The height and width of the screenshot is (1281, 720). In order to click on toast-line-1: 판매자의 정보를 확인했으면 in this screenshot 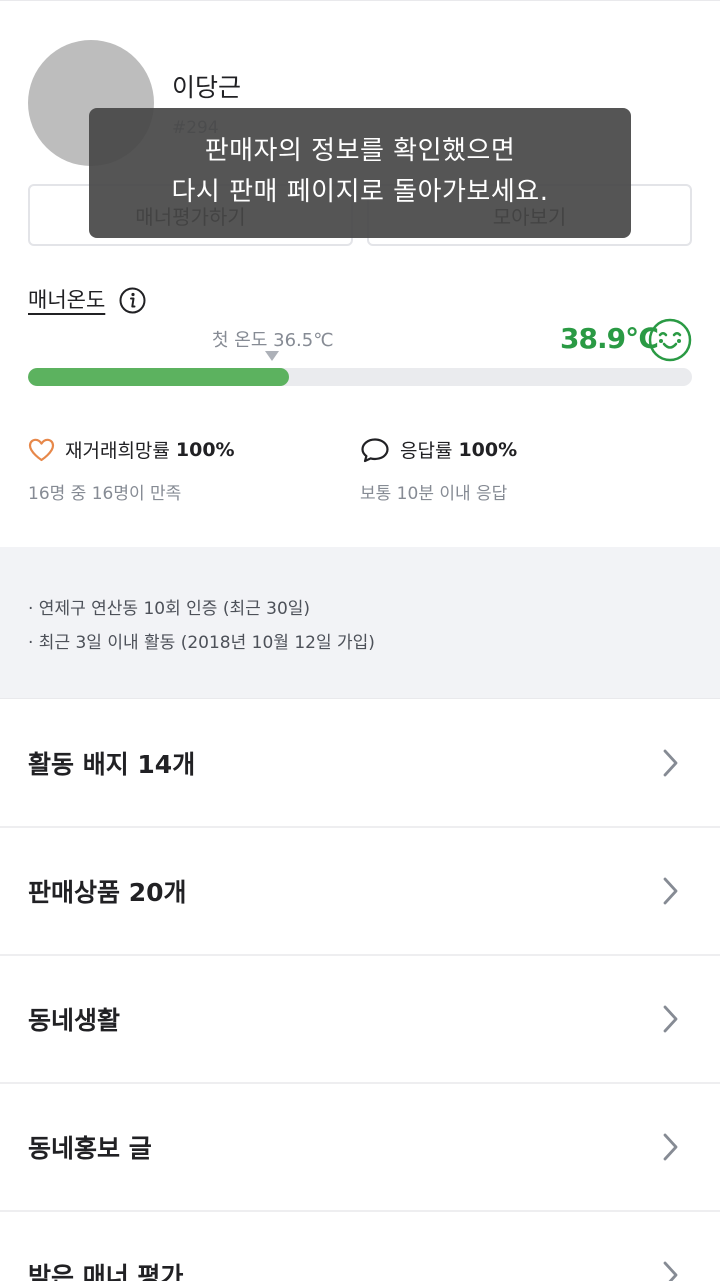, I will do `click(360, 151)`.